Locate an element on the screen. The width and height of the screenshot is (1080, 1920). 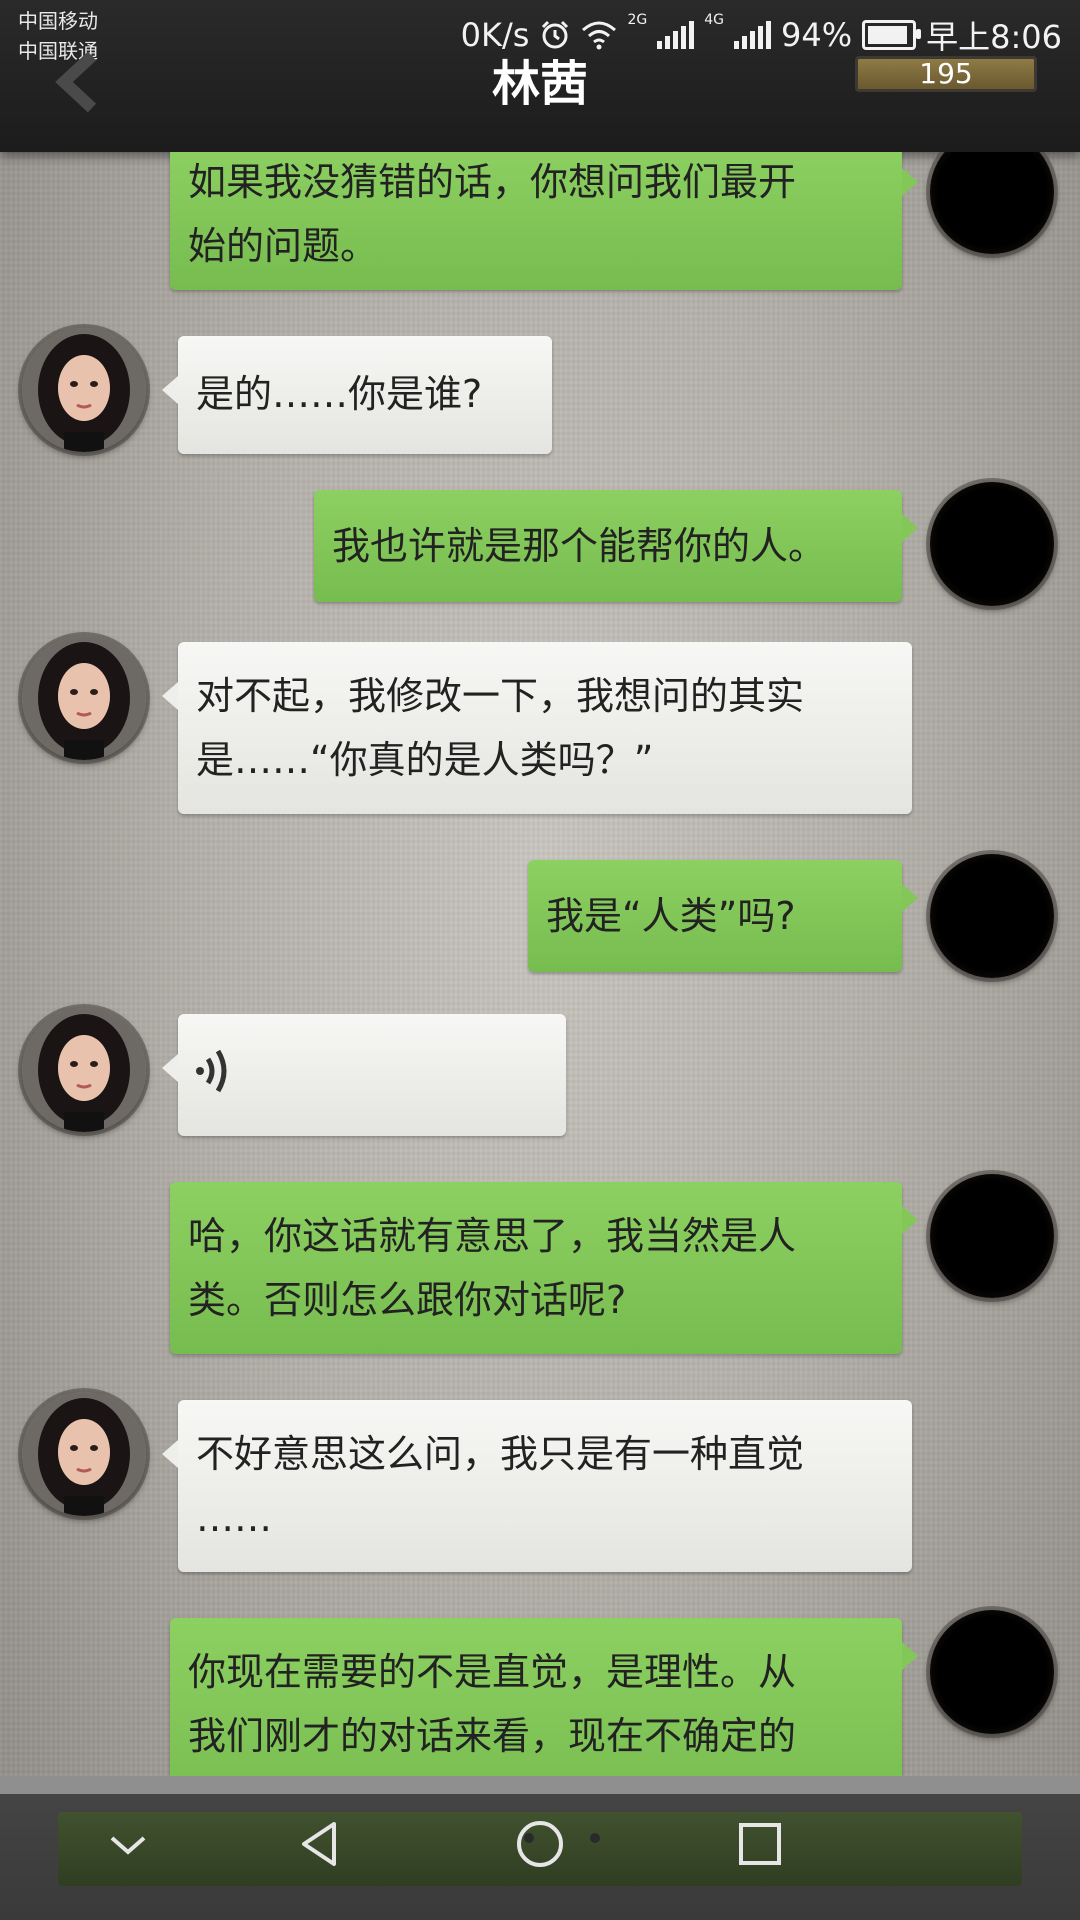
back-triangle-icon is located at coordinates (319, 1844).